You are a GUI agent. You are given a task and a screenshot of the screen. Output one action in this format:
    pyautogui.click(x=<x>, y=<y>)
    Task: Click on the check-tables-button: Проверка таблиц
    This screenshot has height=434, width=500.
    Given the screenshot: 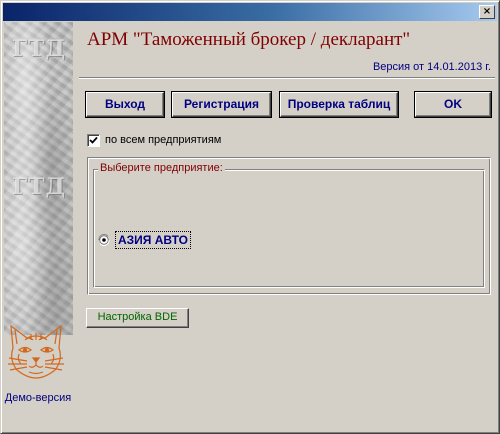 What is the action you would take?
    pyautogui.click(x=339, y=104)
    